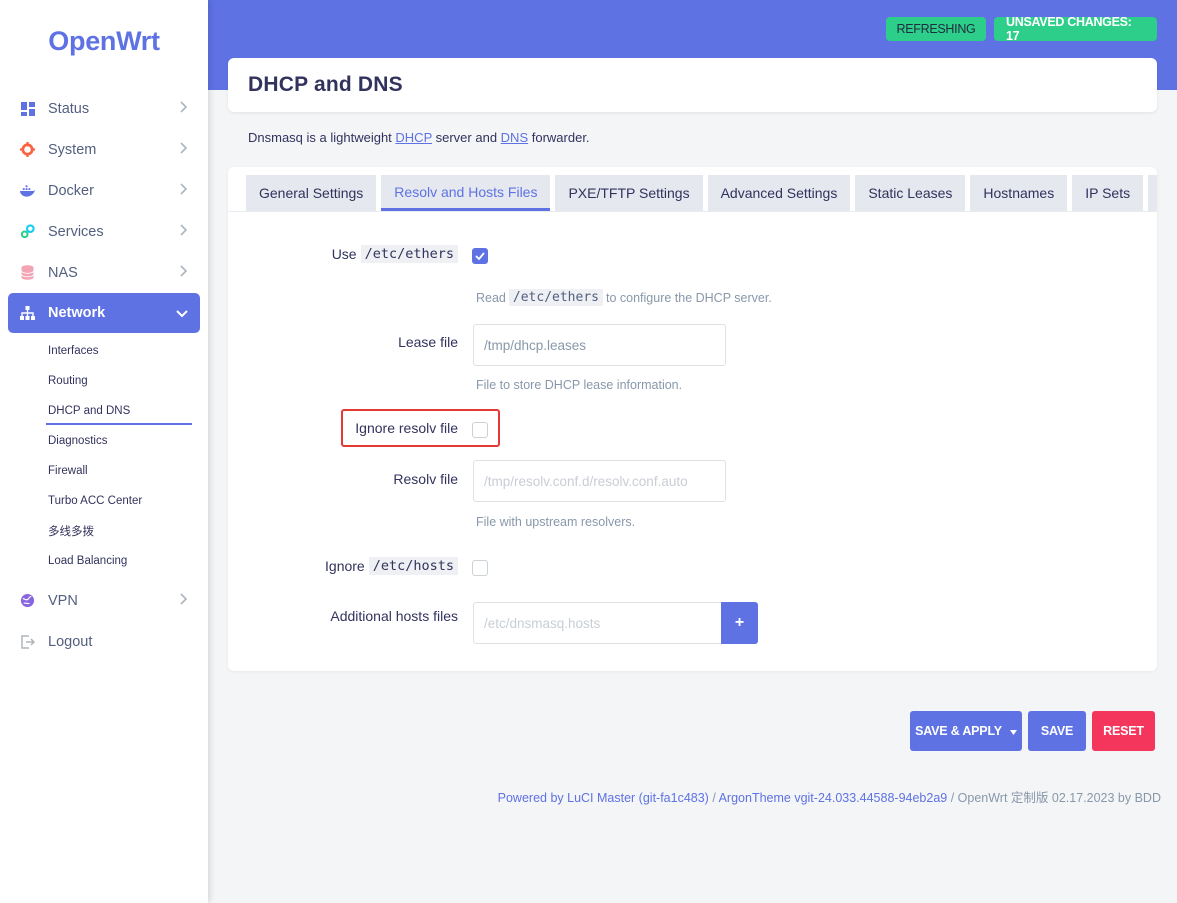  Describe the element at coordinates (104, 600) in the screenshot. I see `sidebar-item-vpn: VPN` at that location.